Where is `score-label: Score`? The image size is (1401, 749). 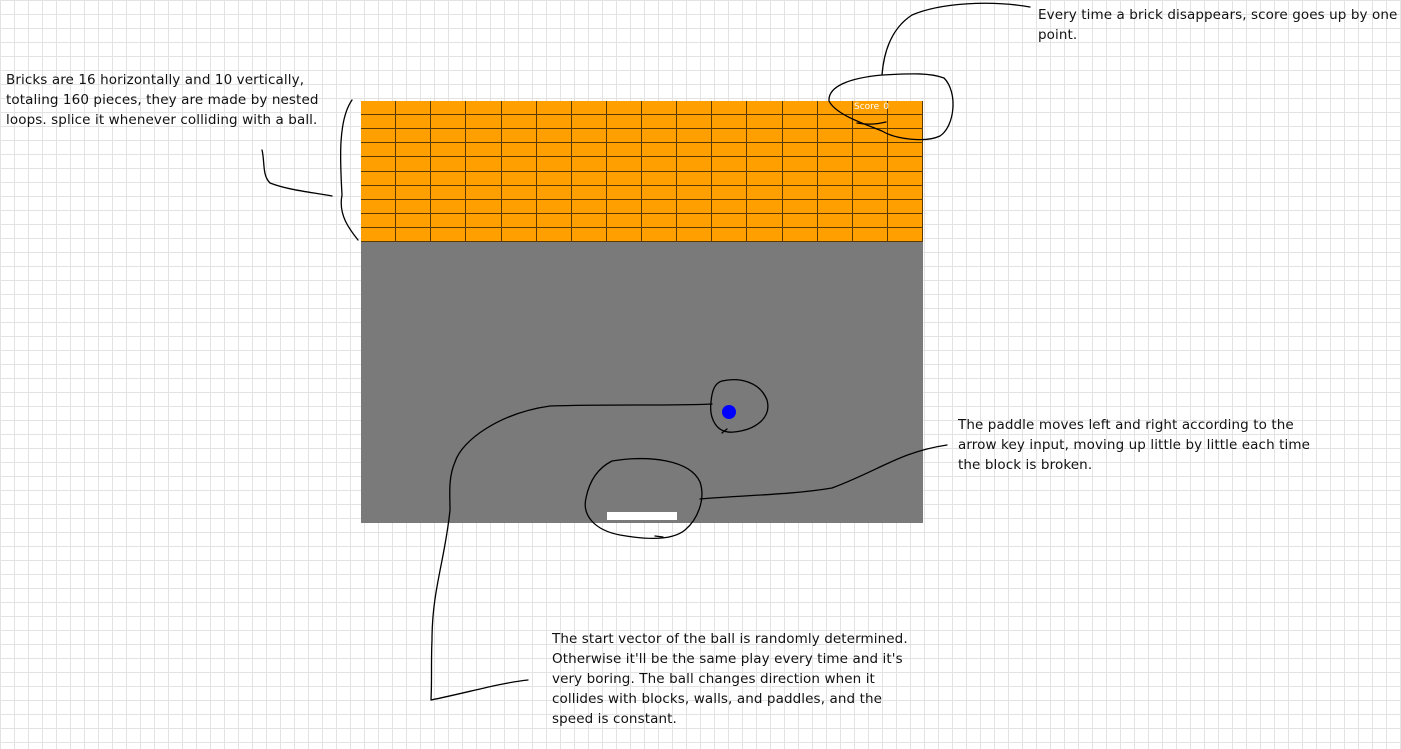
score-label: Score is located at coordinates (867, 107).